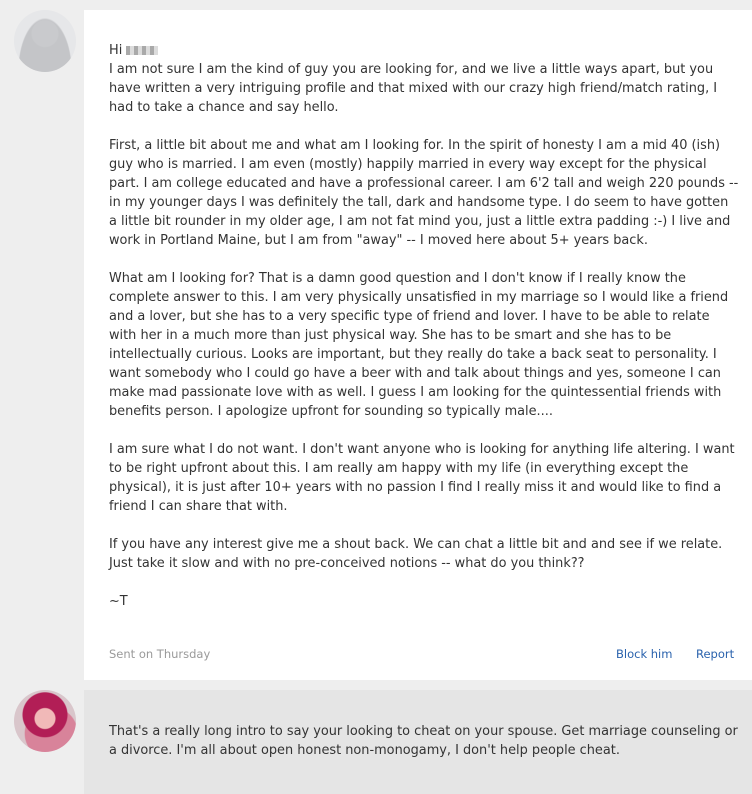 Image resolution: width=752 pixels, height=794 pixels. What do you see at coordinates (160, 654) in the screenshot?
I see `sent-timestamp: Sent on Thursday` at bounding box center [160, 654].